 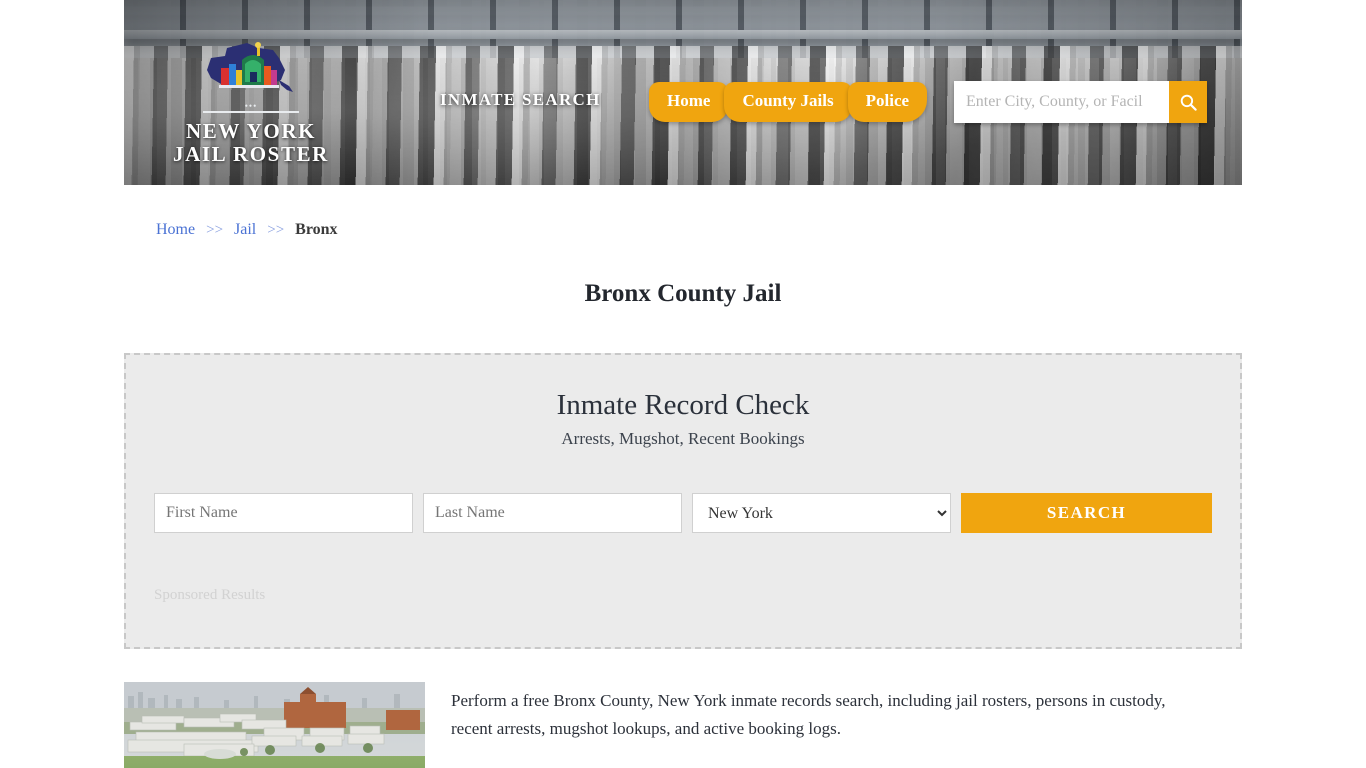 I want to click on search-icon, so click(x=1188, y=102).